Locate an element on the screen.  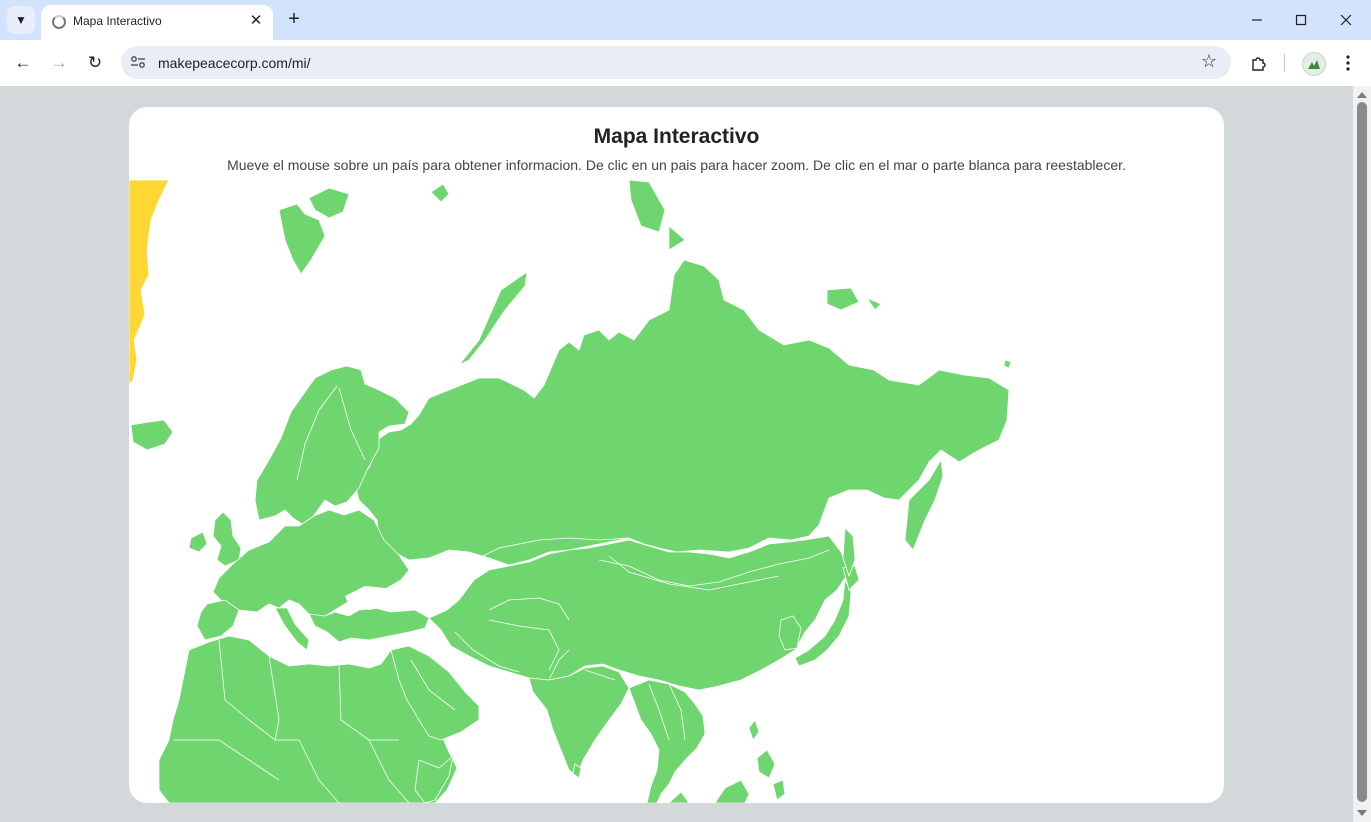
island-wrangel is located at coordinates (1007, 364).